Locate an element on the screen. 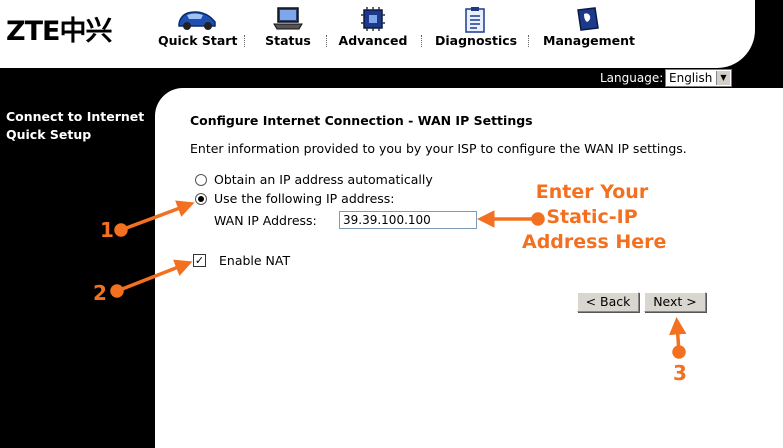 This screenshot has height=448, width=783. nav-status: Status is located at coordinates (288, 30).